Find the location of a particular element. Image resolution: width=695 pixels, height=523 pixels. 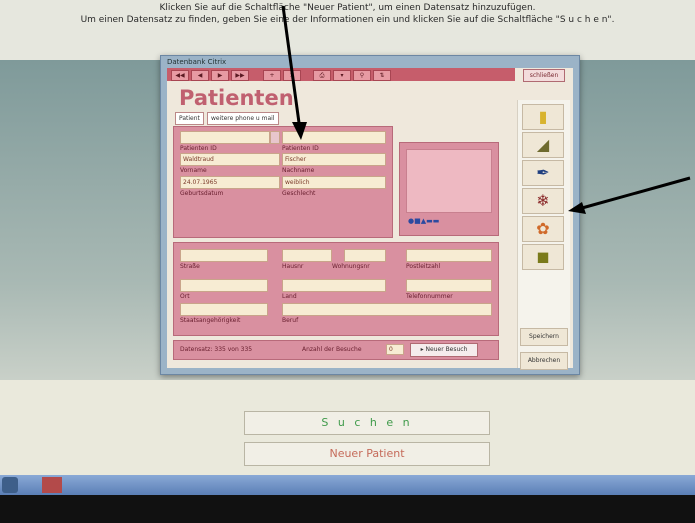

arrow-to-sidebar is located at coordinates (629, 195).